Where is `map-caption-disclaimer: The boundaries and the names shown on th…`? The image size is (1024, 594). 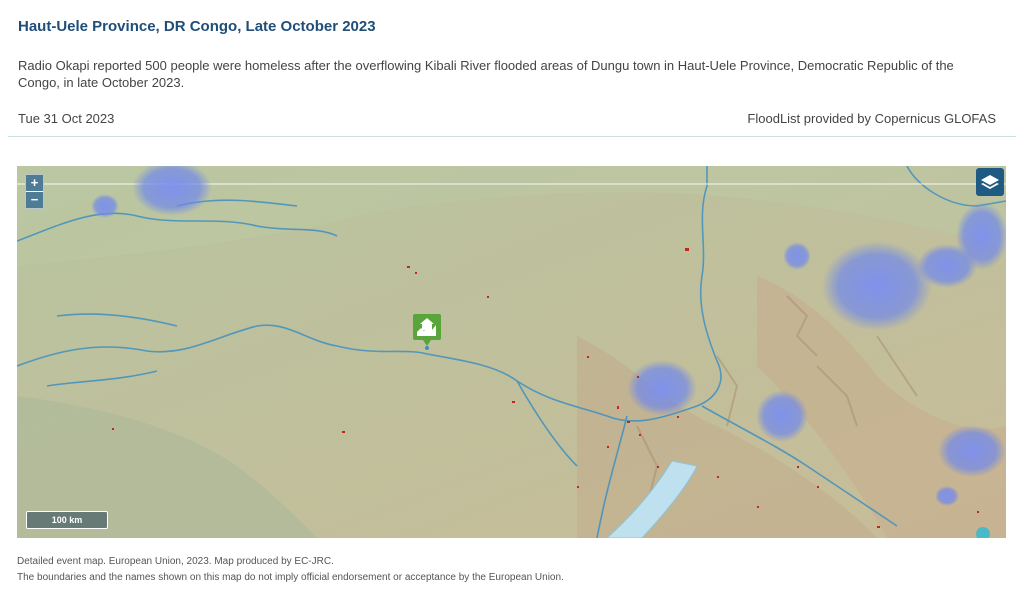
map-caption-disclaimer: The boundaries and the names shown on th… is located at coordinates (290, 577).